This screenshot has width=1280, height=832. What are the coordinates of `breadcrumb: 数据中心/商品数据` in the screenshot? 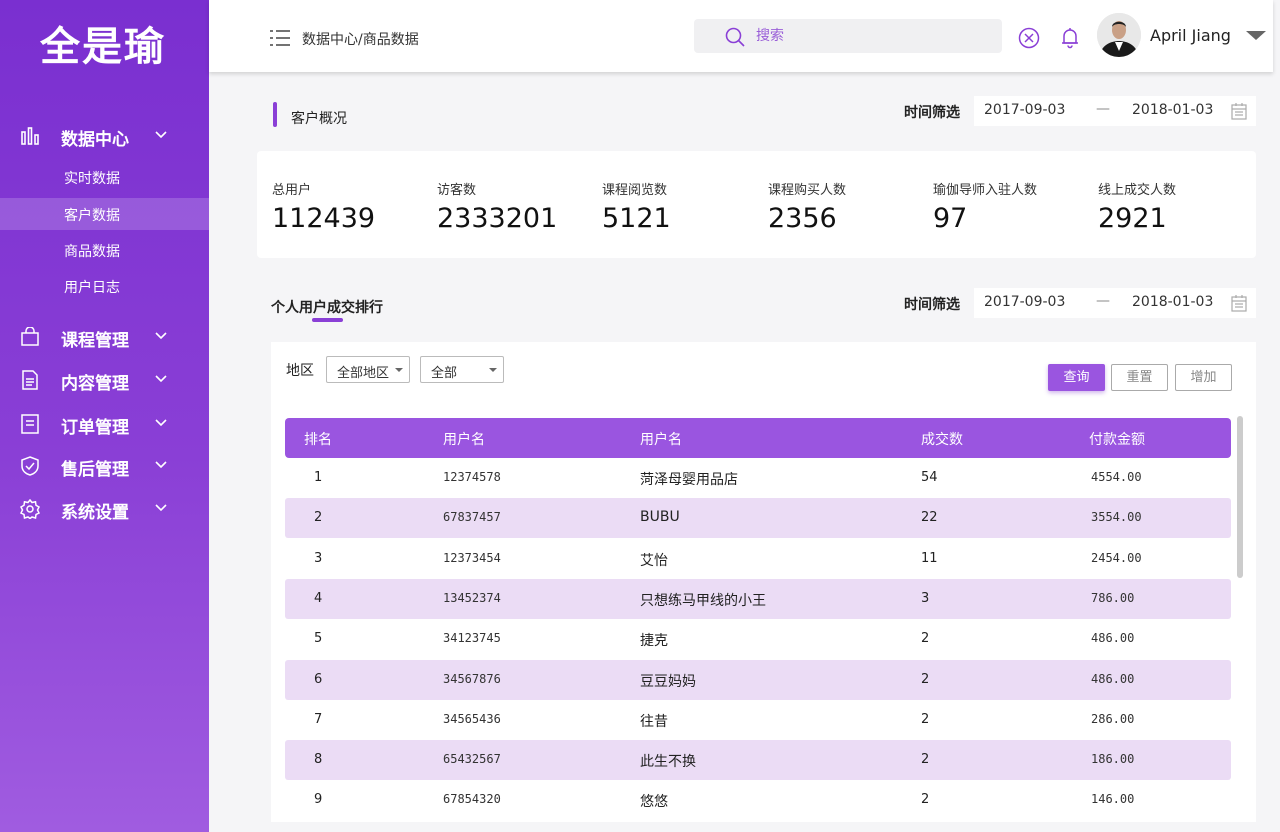 It's located at (360, 39).